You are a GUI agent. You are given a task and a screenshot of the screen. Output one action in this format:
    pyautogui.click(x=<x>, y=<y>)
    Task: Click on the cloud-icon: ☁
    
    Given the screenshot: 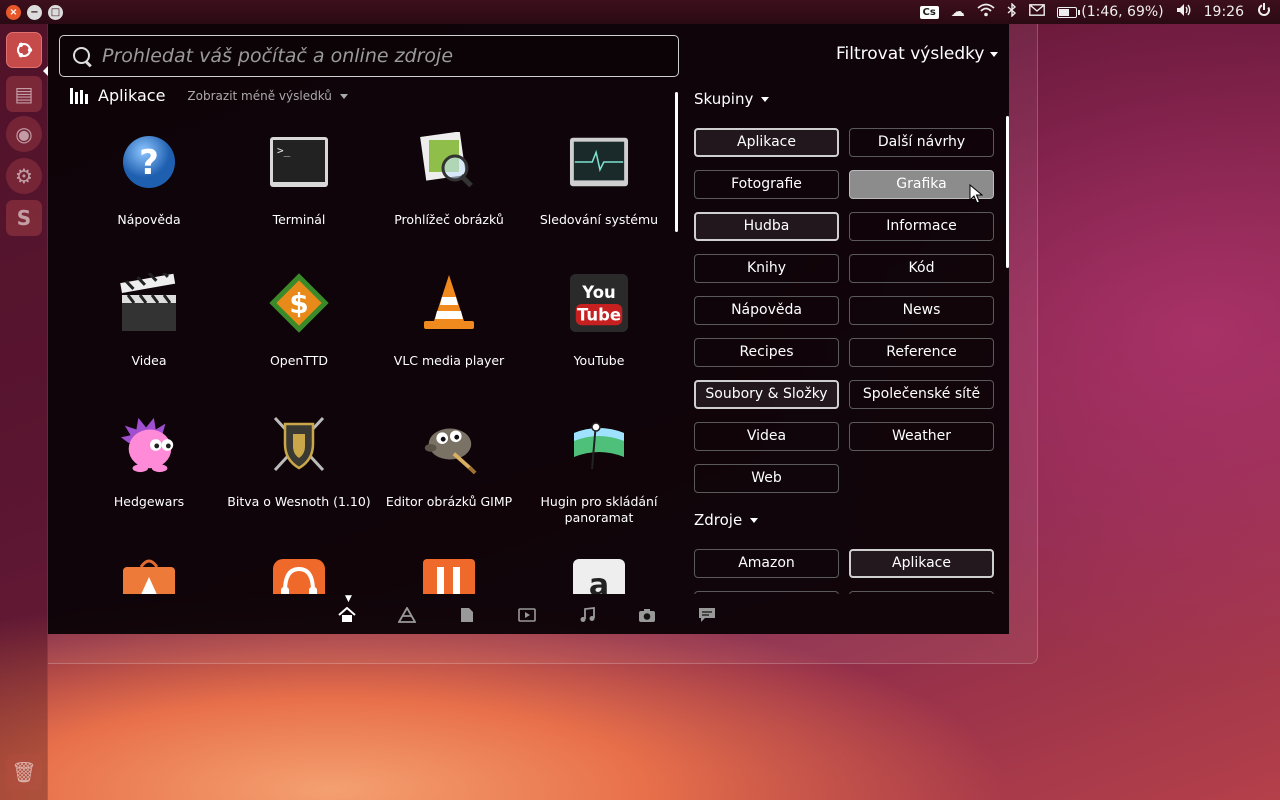 What is the action you would take?
    pyautogui.click(x=958, y=12)
    